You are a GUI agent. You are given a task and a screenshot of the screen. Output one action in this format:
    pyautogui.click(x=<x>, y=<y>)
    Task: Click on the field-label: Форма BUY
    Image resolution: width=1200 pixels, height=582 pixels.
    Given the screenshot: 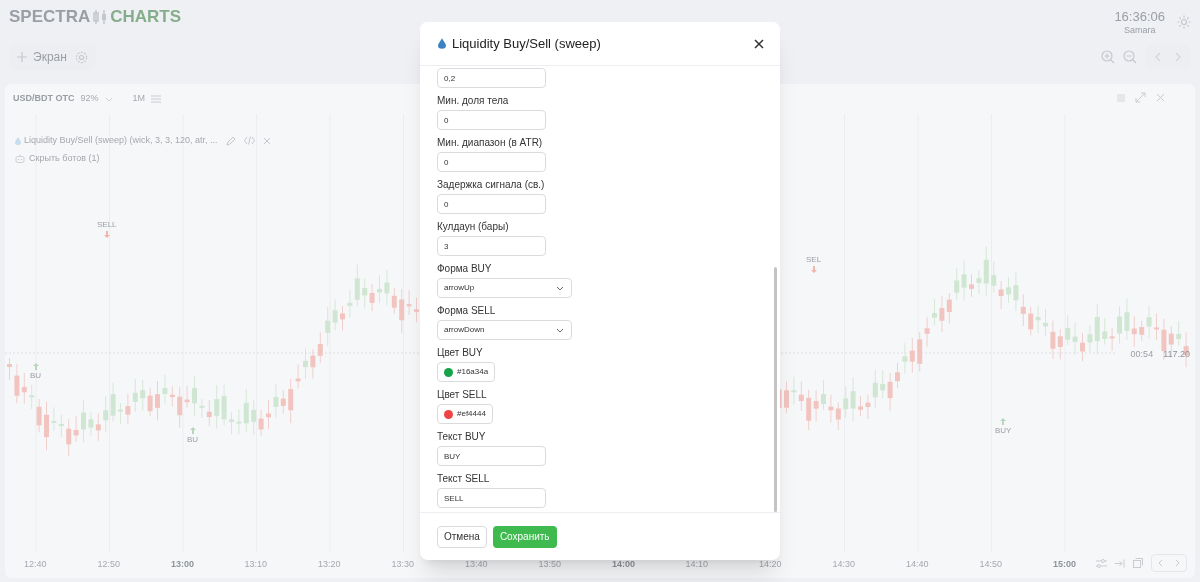 What is the action you would take?
    pyautogui.click(x=464, y=268)
    